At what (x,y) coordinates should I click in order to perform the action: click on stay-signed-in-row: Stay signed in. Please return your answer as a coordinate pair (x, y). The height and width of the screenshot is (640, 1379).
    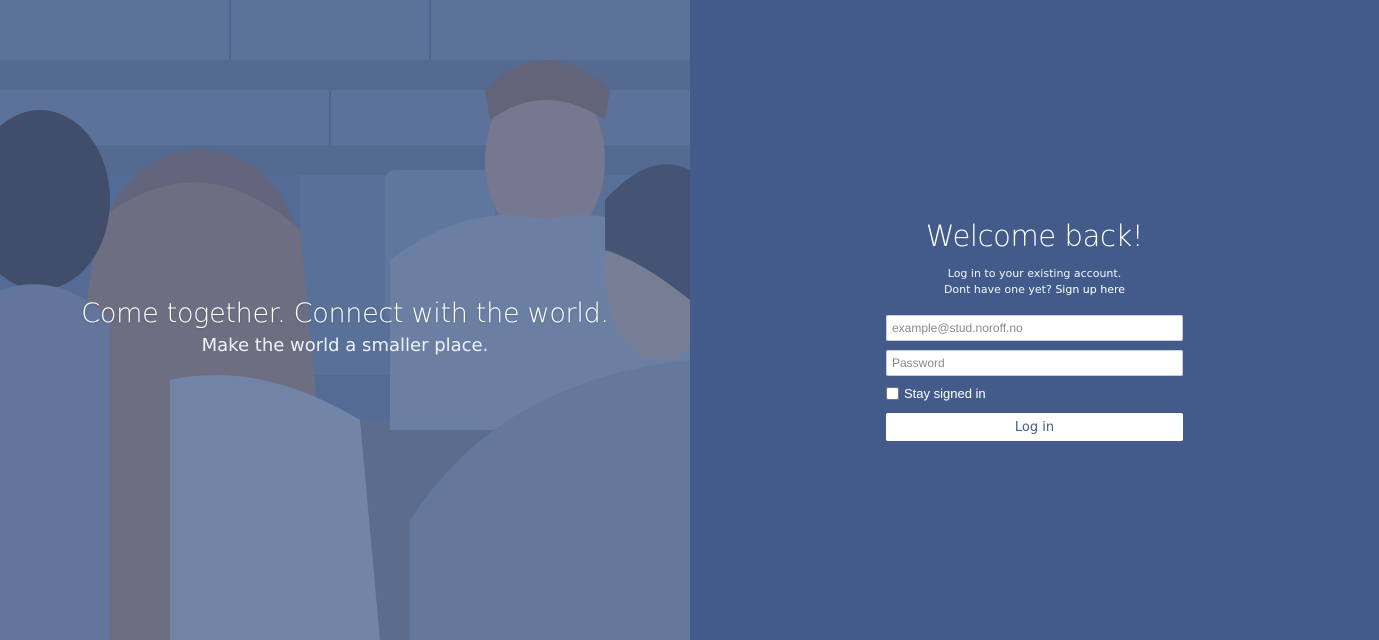
    Looking at the image, I should click on (1034, 393).